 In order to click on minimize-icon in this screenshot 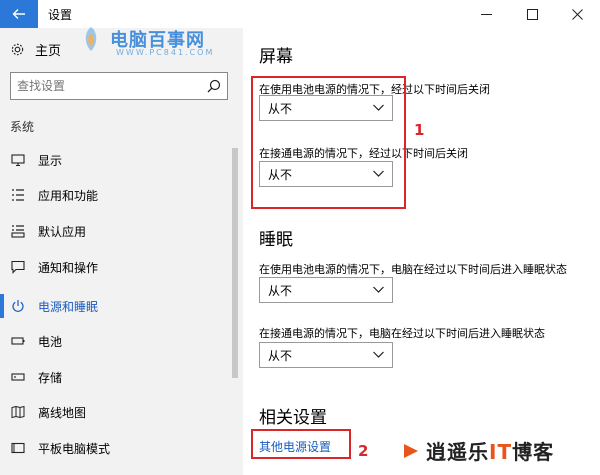, I will do `click(486, 14)`.